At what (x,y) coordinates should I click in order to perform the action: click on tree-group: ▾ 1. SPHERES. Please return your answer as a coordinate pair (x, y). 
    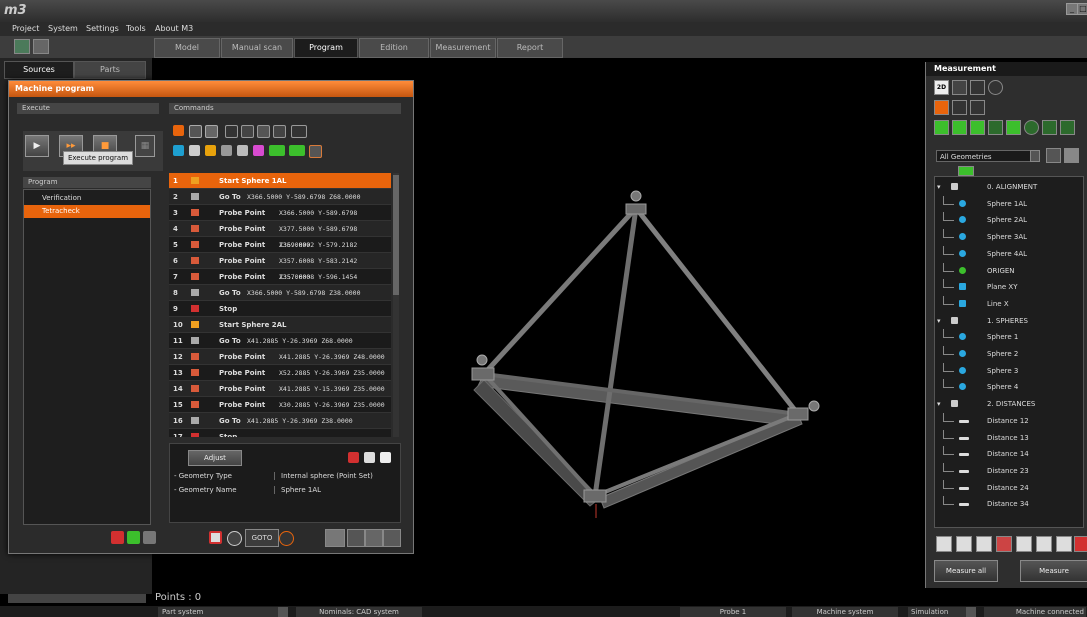
    Looking at the image, I should click on (1009, 321).